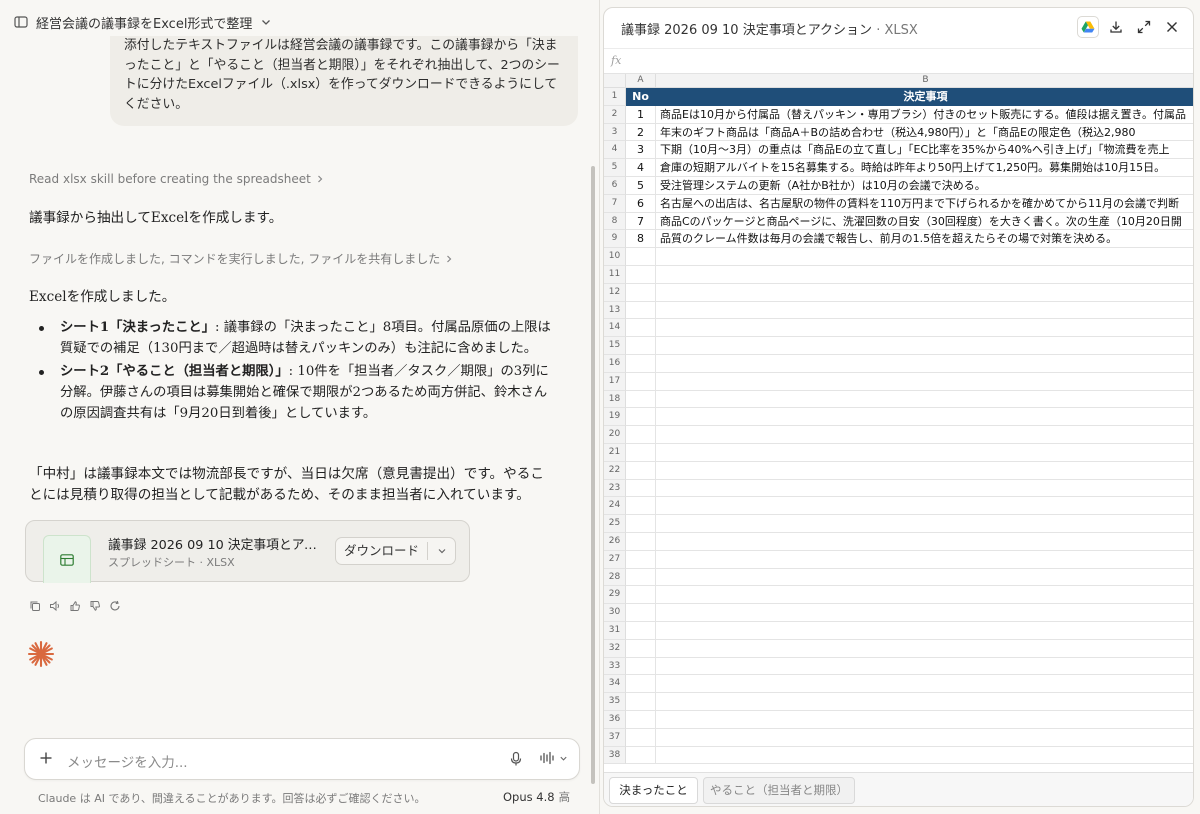 This screenshot has width=1200, height=814. Describe the element at coordinates (382, 551) in the screenshot. I see `download-label: ダウンロード` at that location.